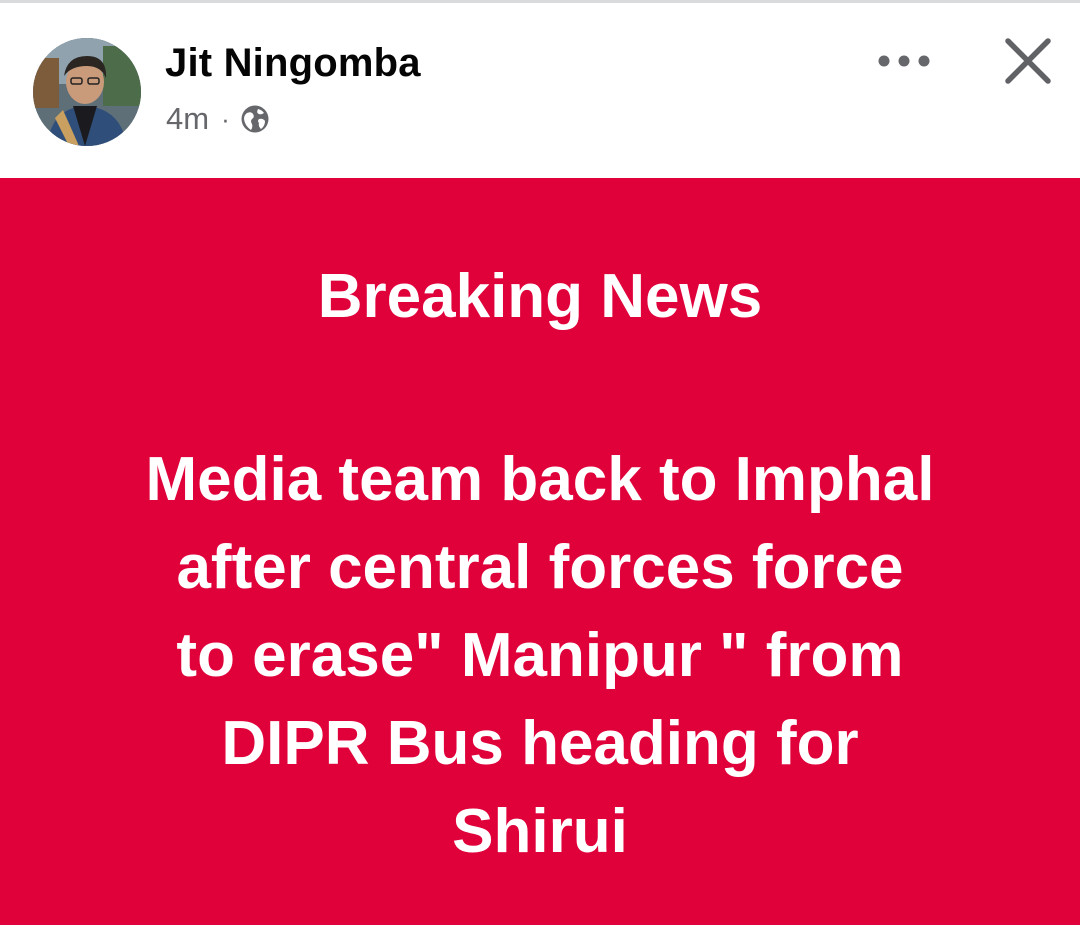 The height and width of the screenshot is (930, 1080). I want to click on close-button, so click(1028, 61).